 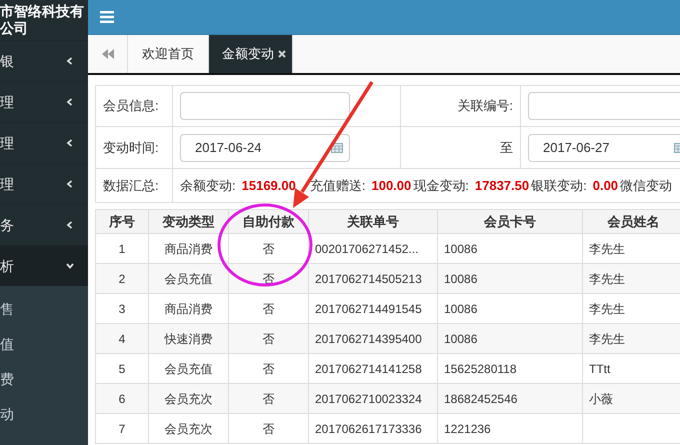 What do you see at coordinates (510, 222) in the screenshot?
I see `column-header: 会员卡号` at bounding box center [510, 222].